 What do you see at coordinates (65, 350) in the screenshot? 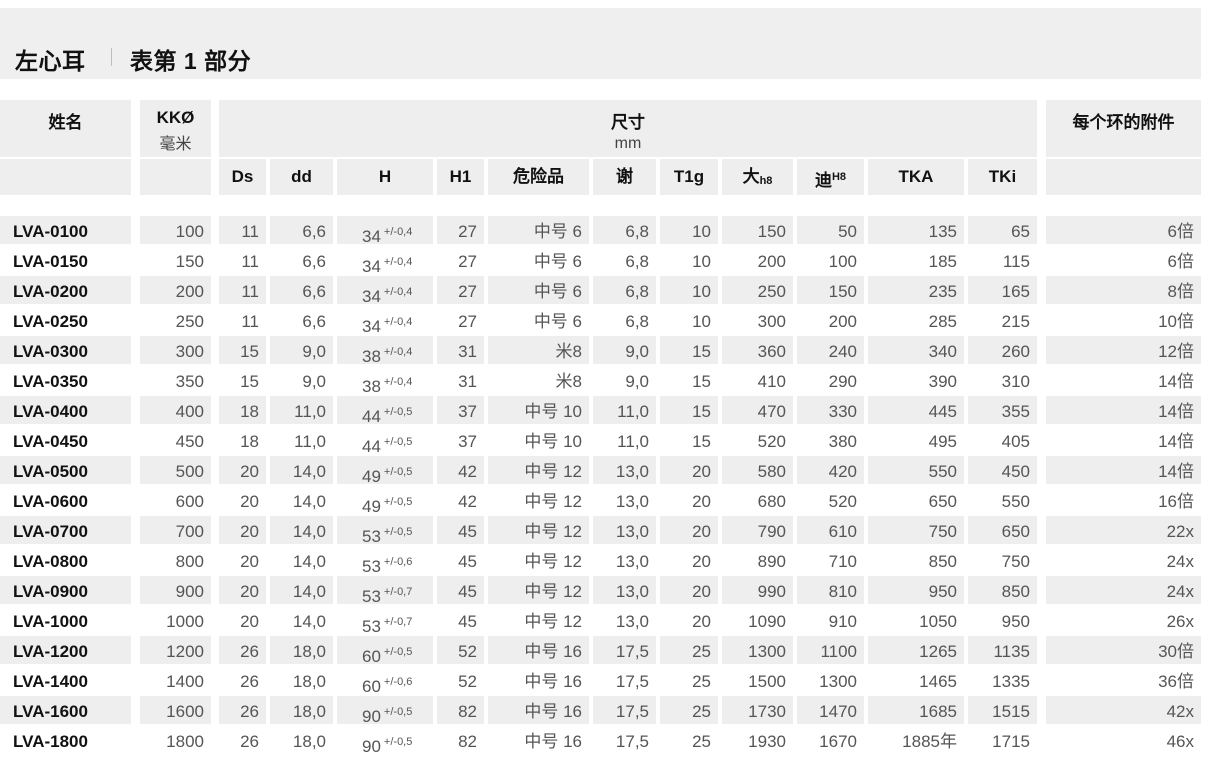
I see `cell-name: LVA-0300` at bounding box center [65, 350].